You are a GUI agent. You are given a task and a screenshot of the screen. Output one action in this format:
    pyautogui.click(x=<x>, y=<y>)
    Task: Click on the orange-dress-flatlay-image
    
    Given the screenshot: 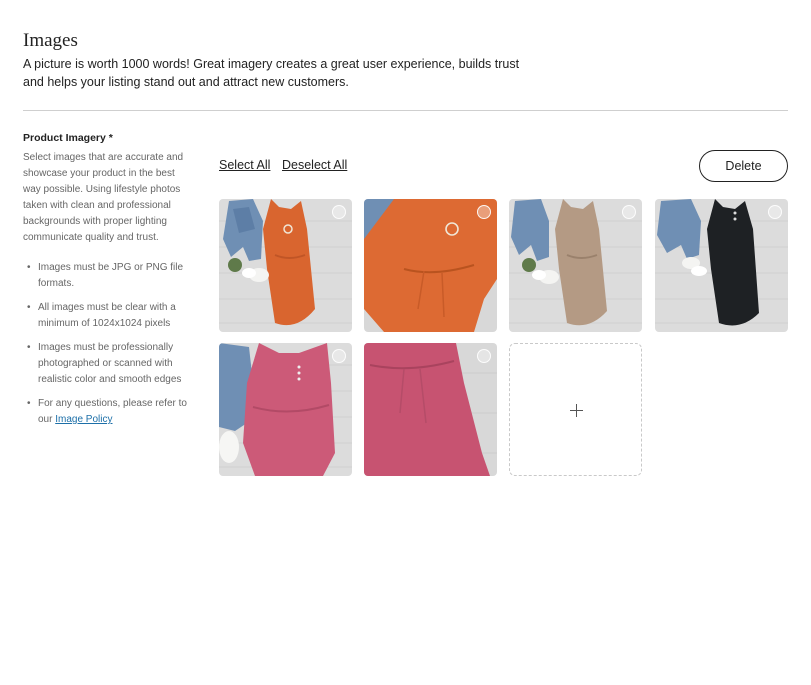 What is the action you would take?
    pyautogui.click(x=285, y=265)
    